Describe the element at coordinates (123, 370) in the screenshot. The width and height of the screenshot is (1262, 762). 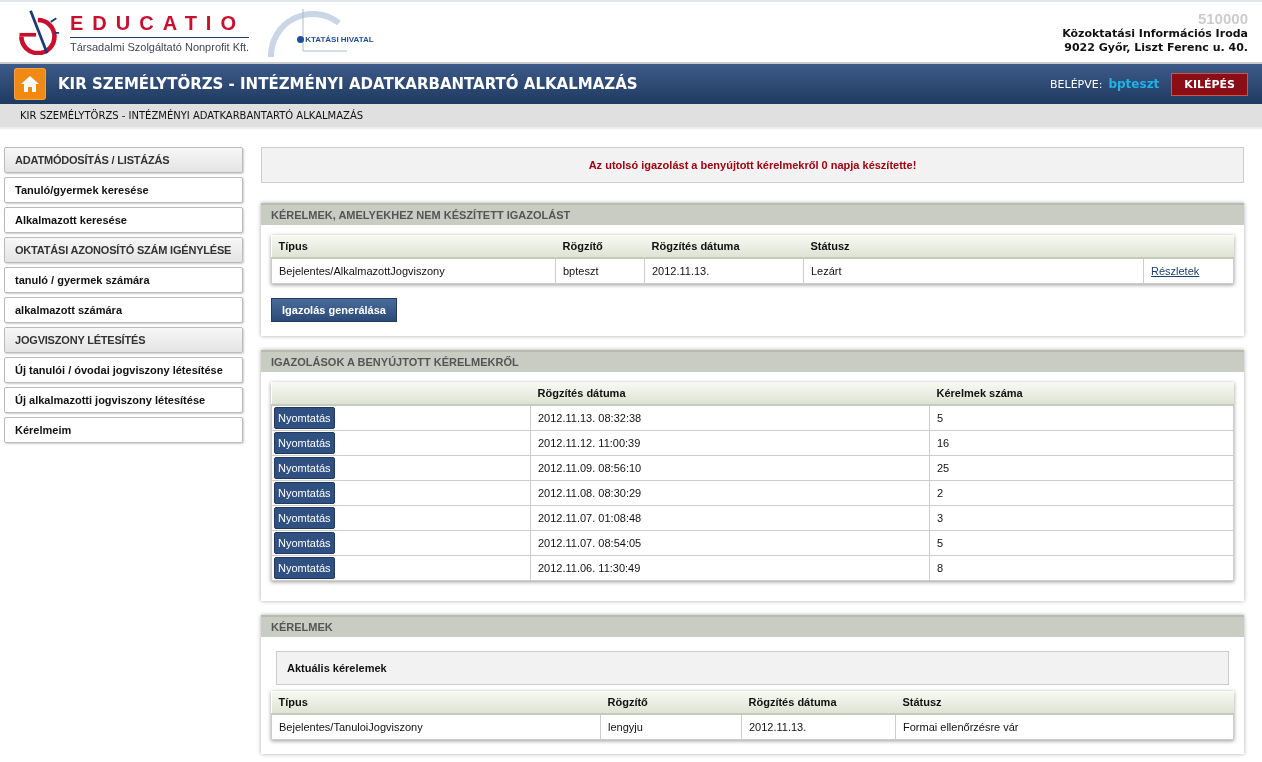
I see `sidebar-link: Új tanulói / óvodai jogviszony létesítése` at that location.